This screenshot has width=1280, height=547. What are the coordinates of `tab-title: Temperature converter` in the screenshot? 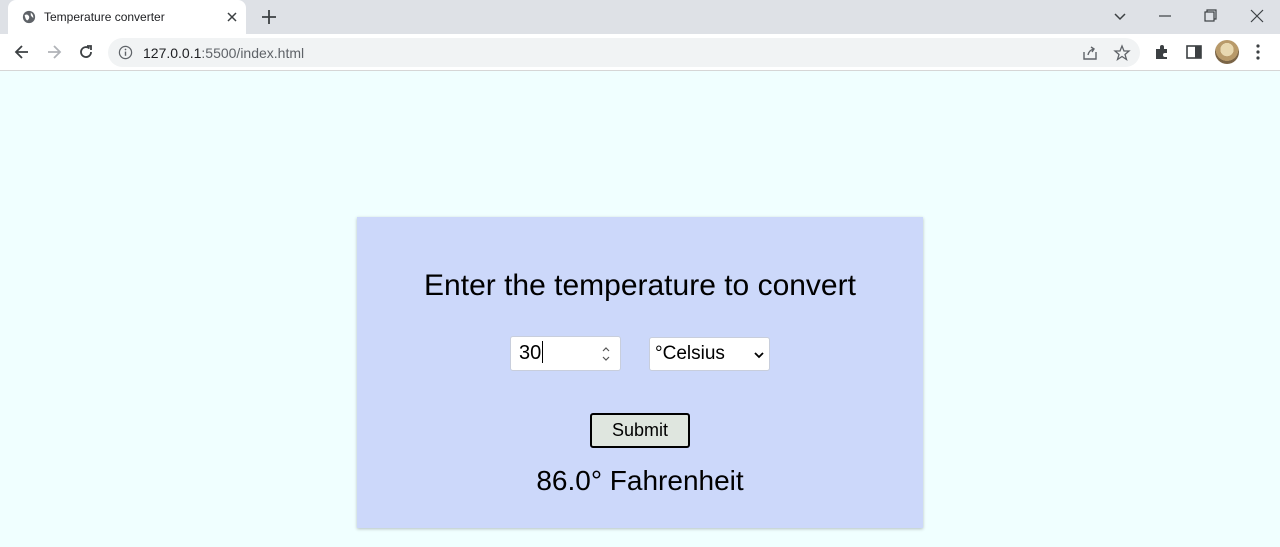 It's located at (104, 17).